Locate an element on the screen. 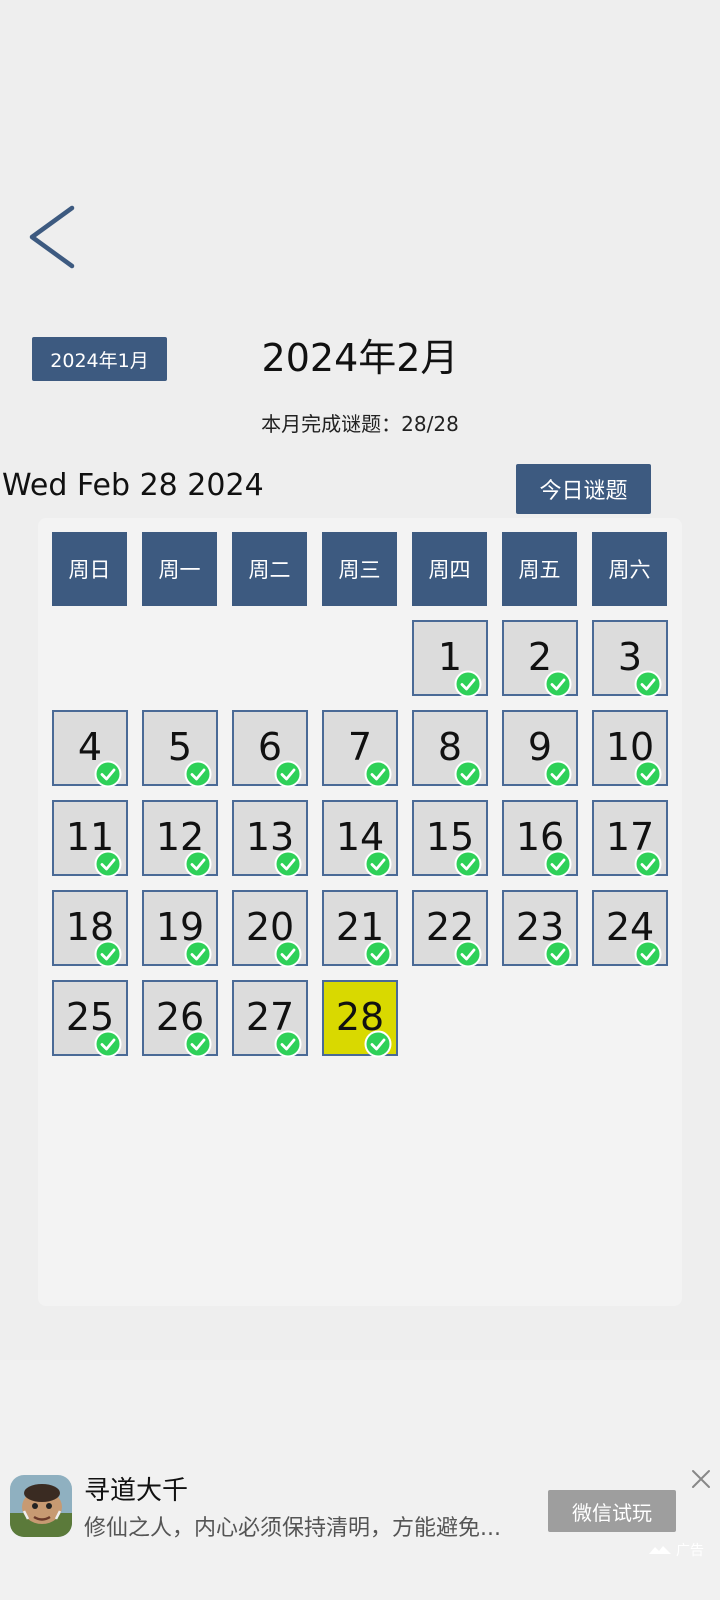 The width and height of the screenshot is (720, 1600). ad-badge: 广告 is located at coordinates (676, 1550).